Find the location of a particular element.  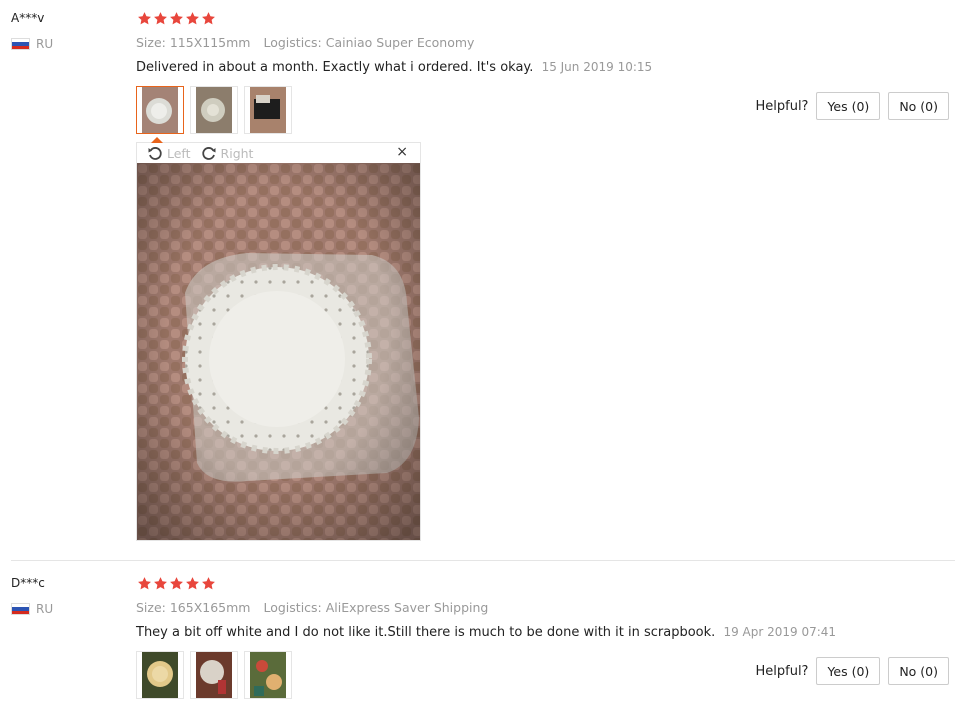

rotate-left-label: Left is located at coordinates (179, 153).